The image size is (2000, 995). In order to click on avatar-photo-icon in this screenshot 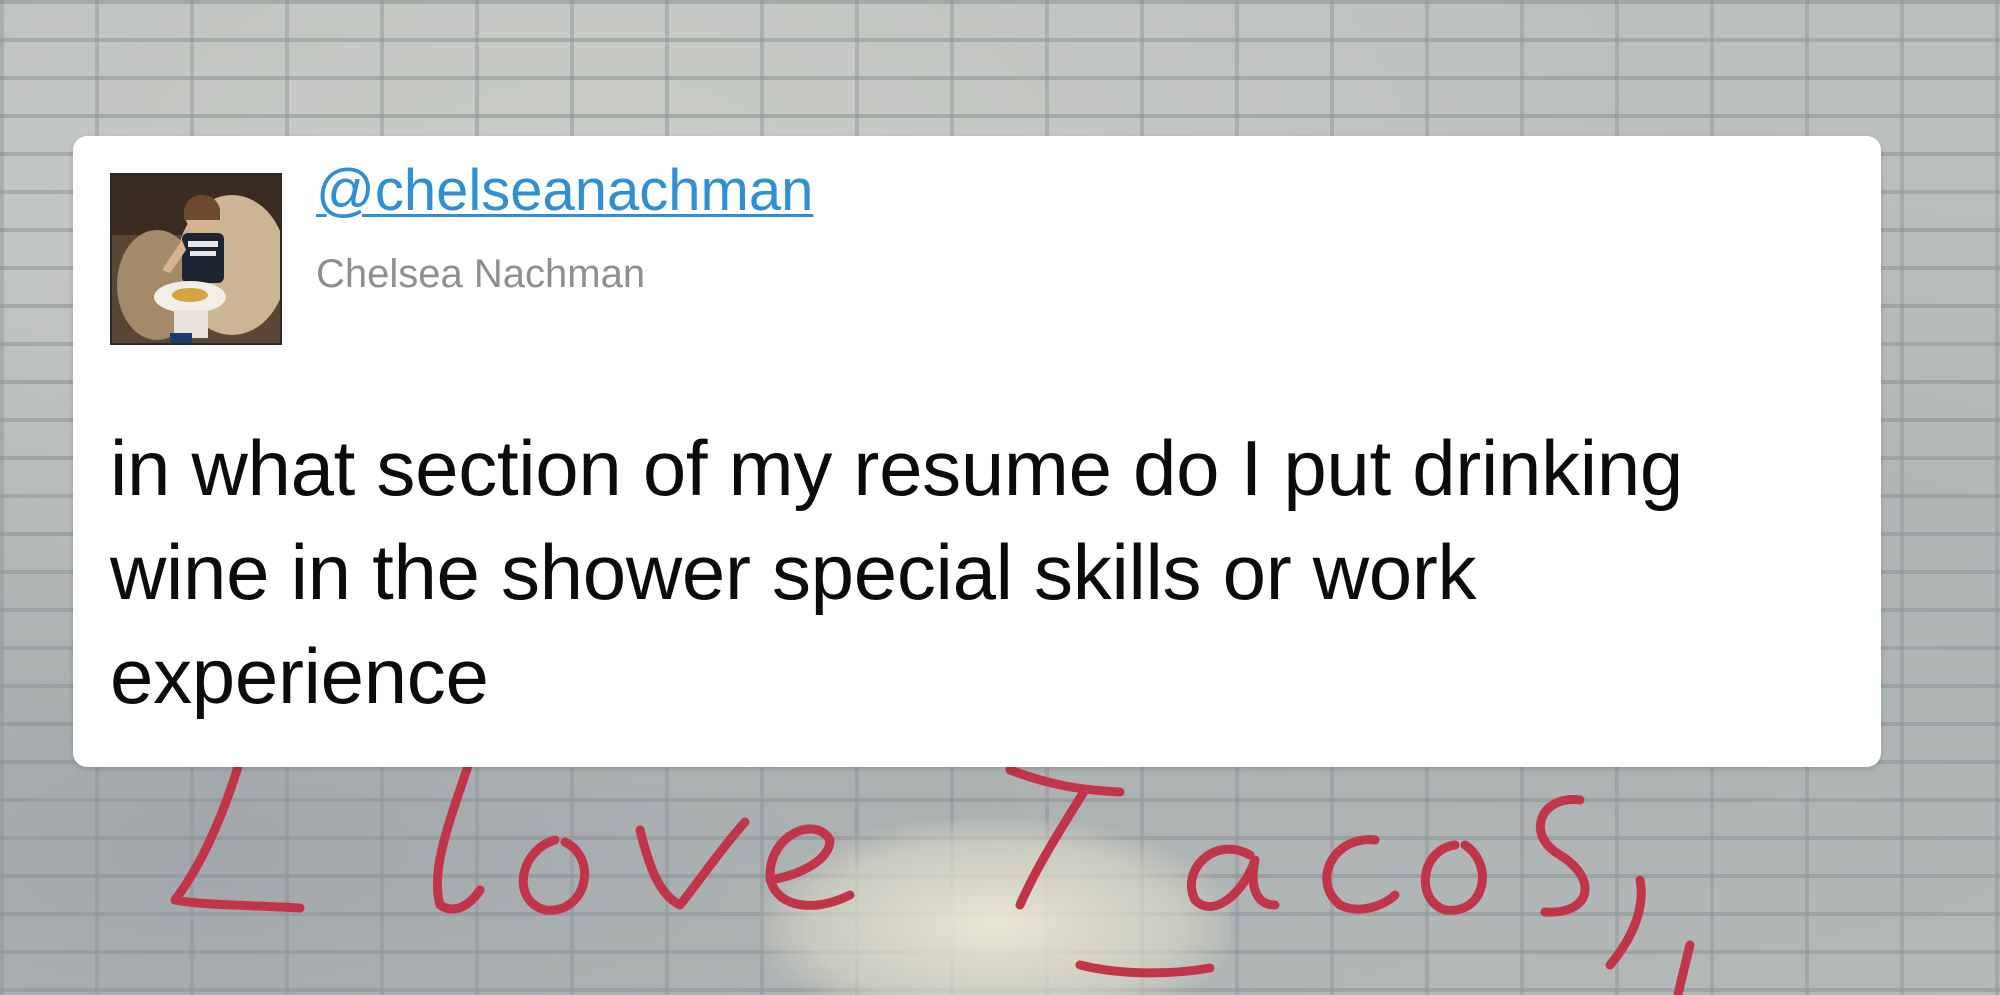, I will do `click(196, 259)`.